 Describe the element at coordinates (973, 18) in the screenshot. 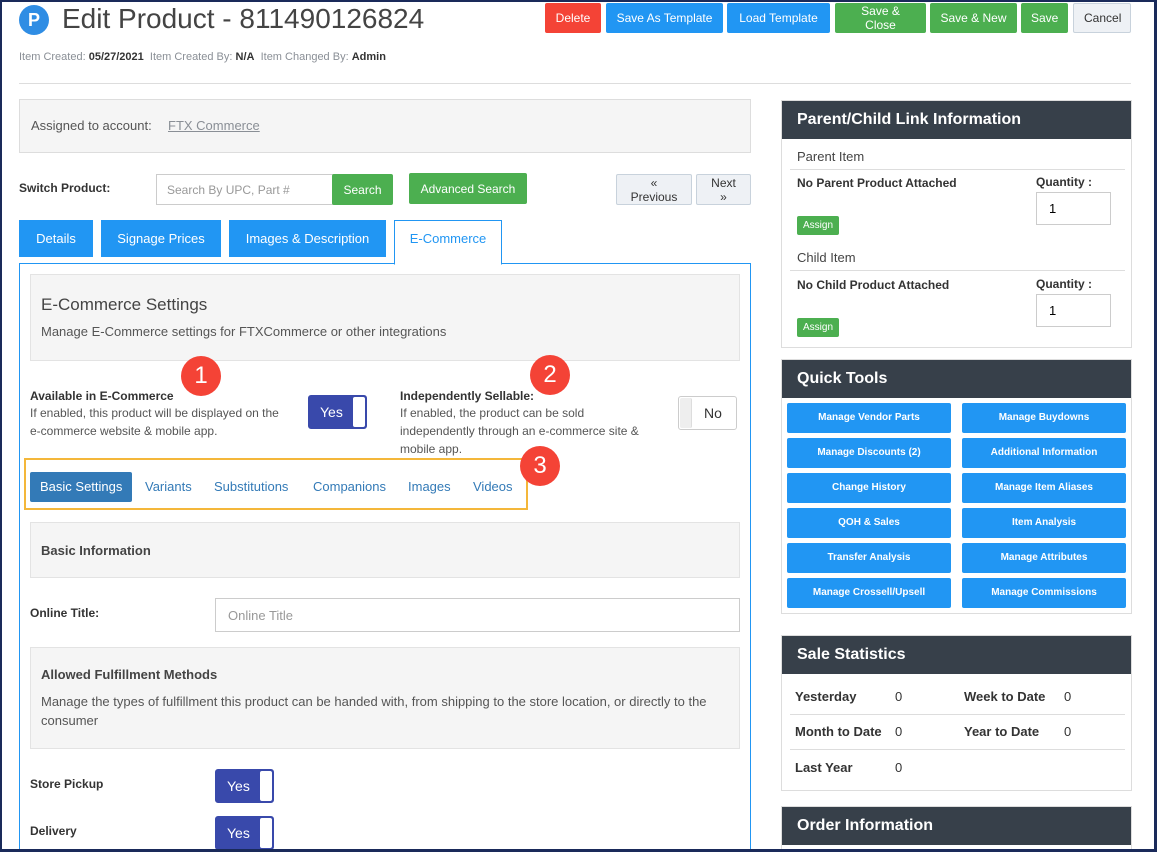

I see `save-new-button: Save & New` at that location.